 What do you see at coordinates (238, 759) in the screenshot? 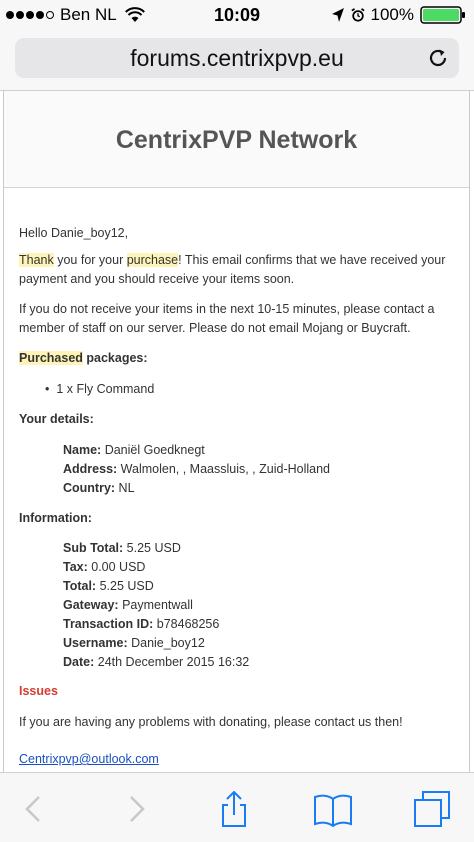
I see `contact-paragraph: Centrixpvp@outlook.com` at bounding box center [238, 759].